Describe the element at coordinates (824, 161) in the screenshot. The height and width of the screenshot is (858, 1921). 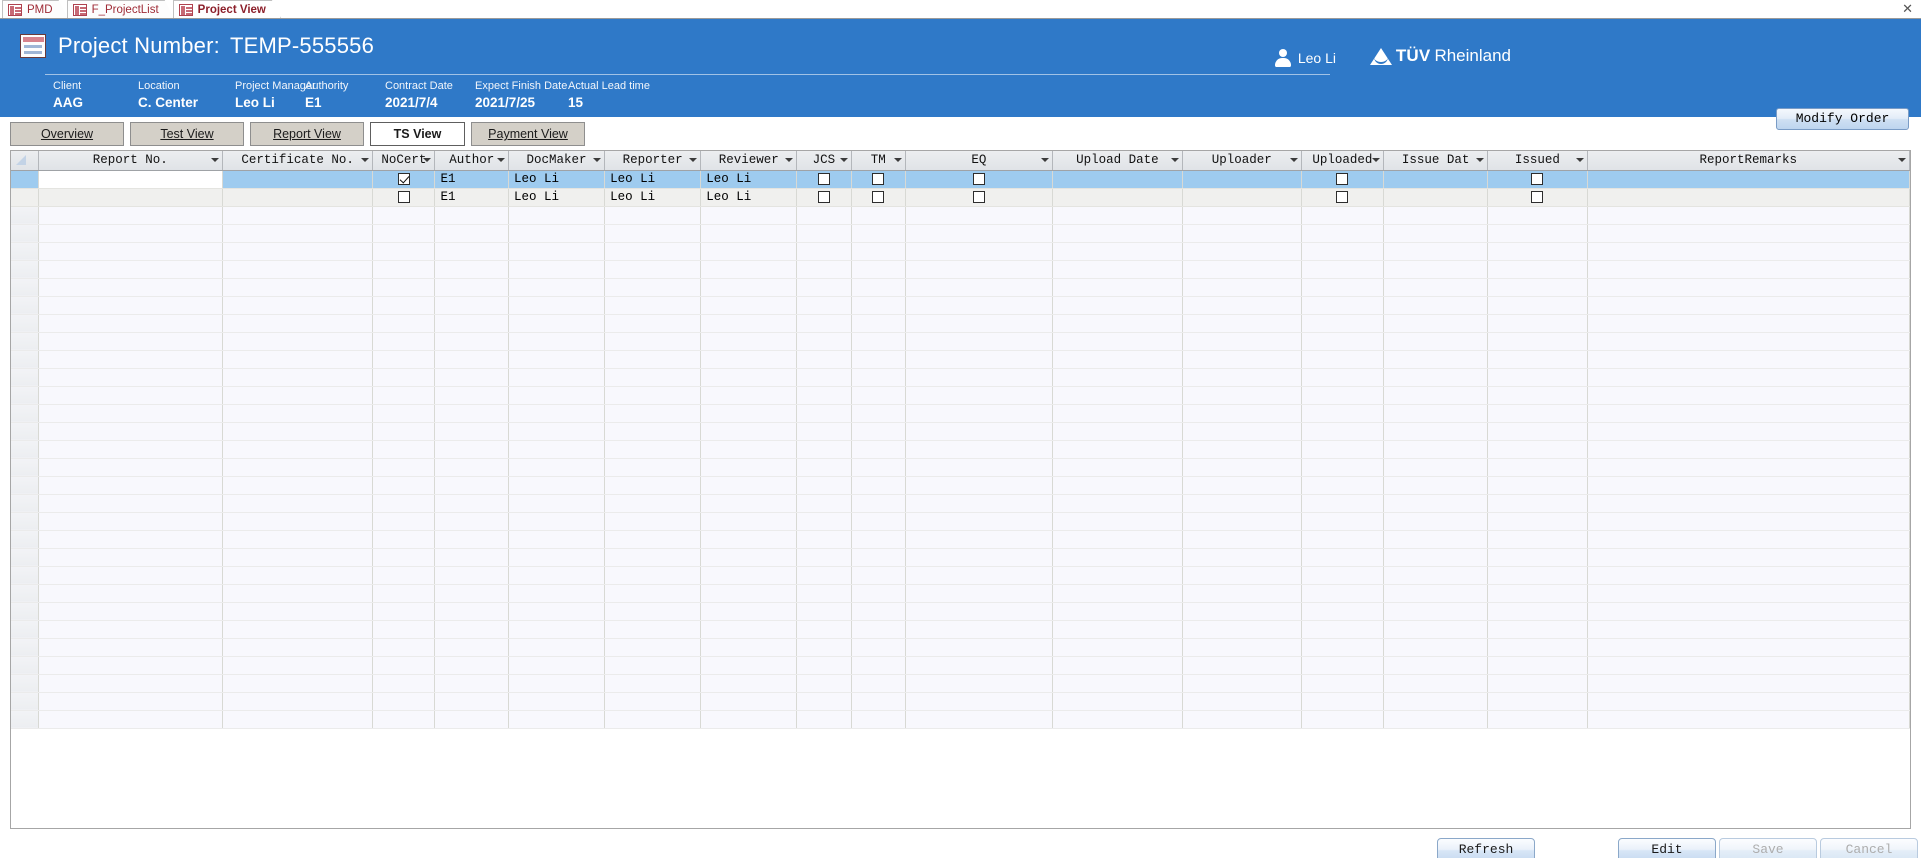
I see `column-header-jcs: JCS` at that location.